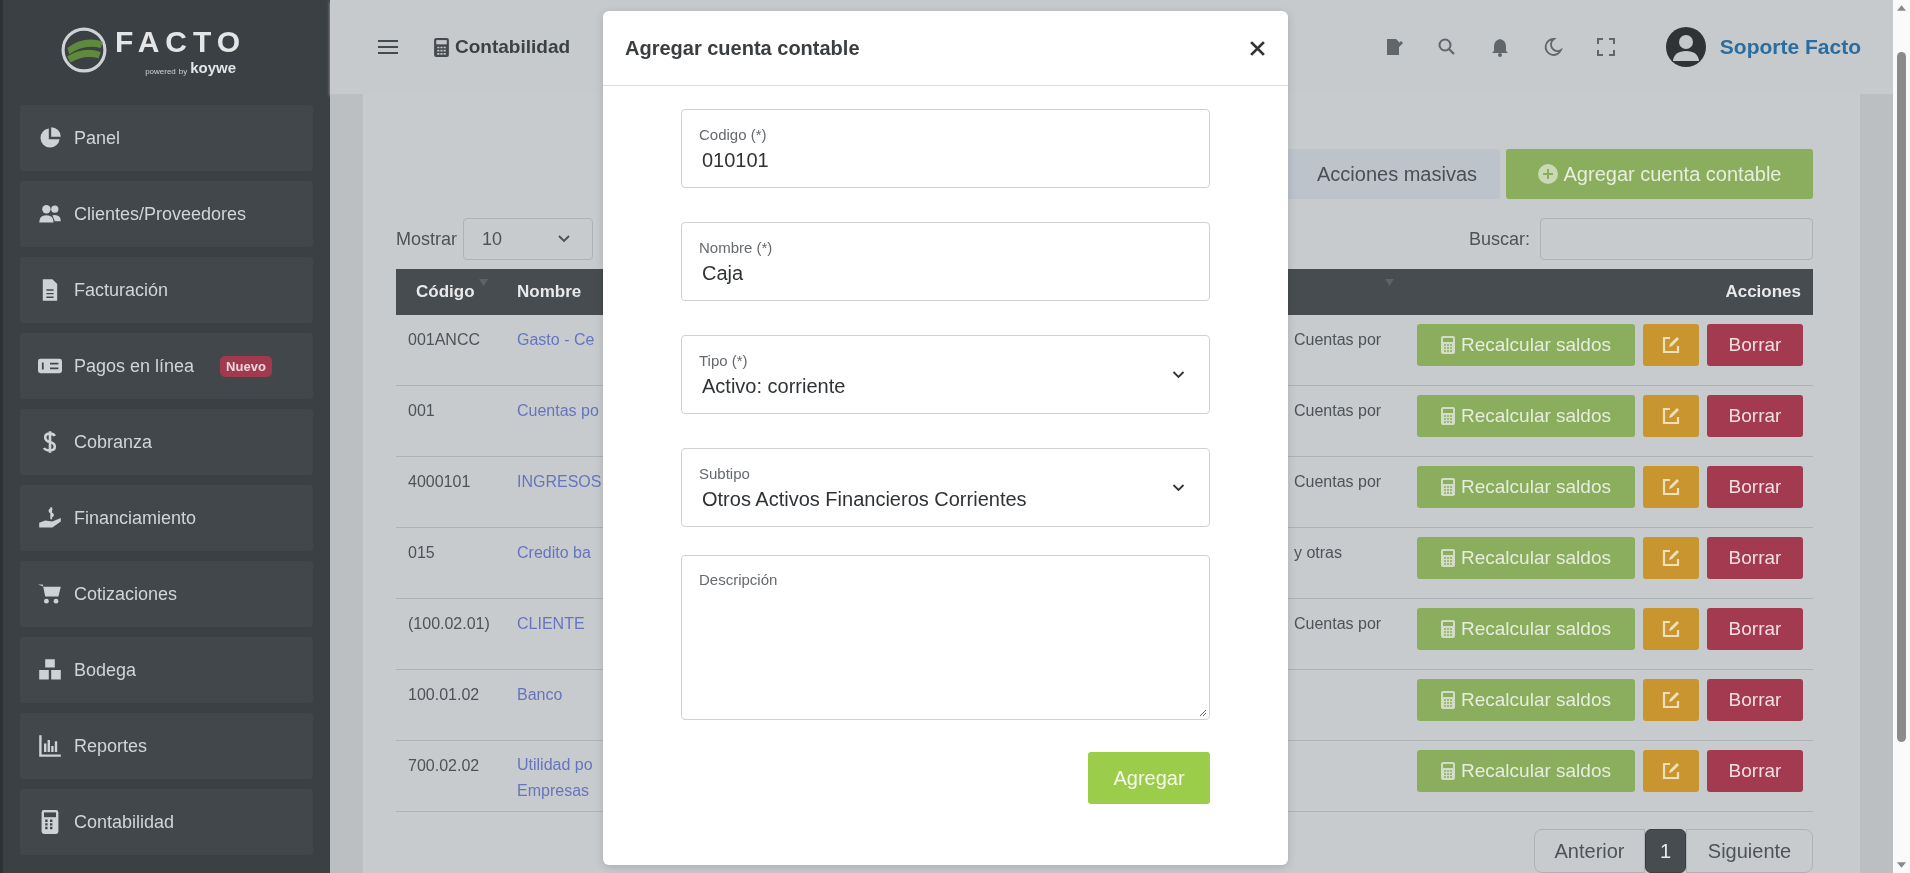 This screenshot has width=1910, height=873. Describe the element at coordinates (1676, 239) in the screenshot. I see `search-field` at that location.